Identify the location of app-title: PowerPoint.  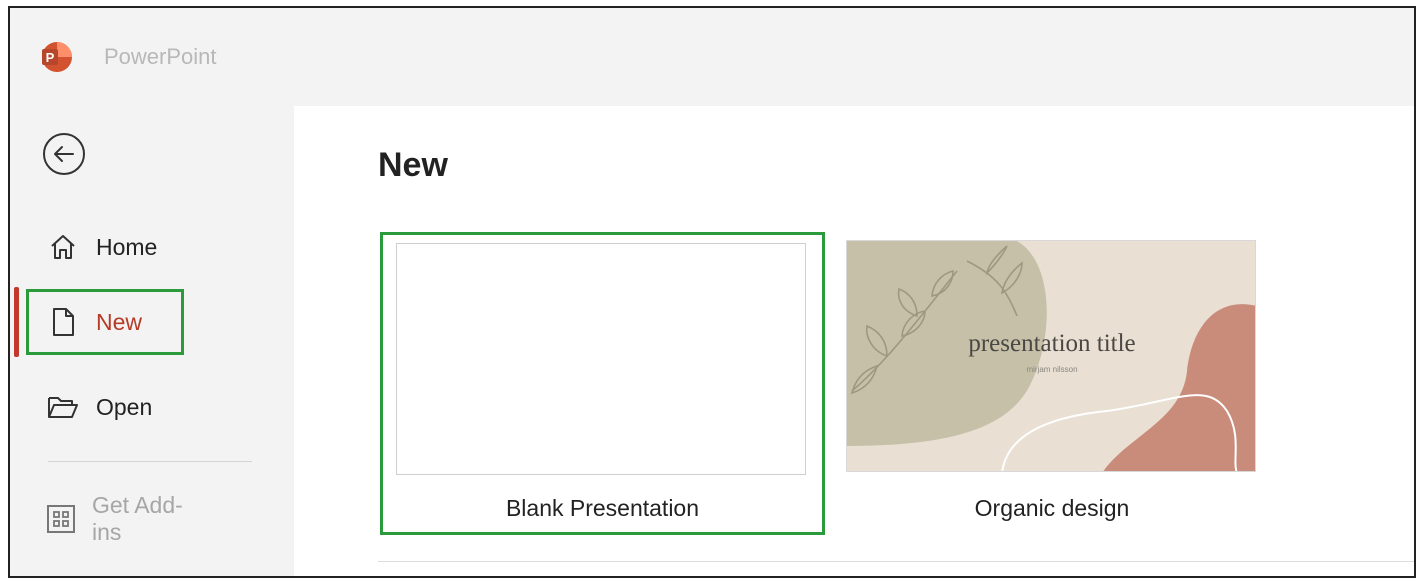
(160, 56).